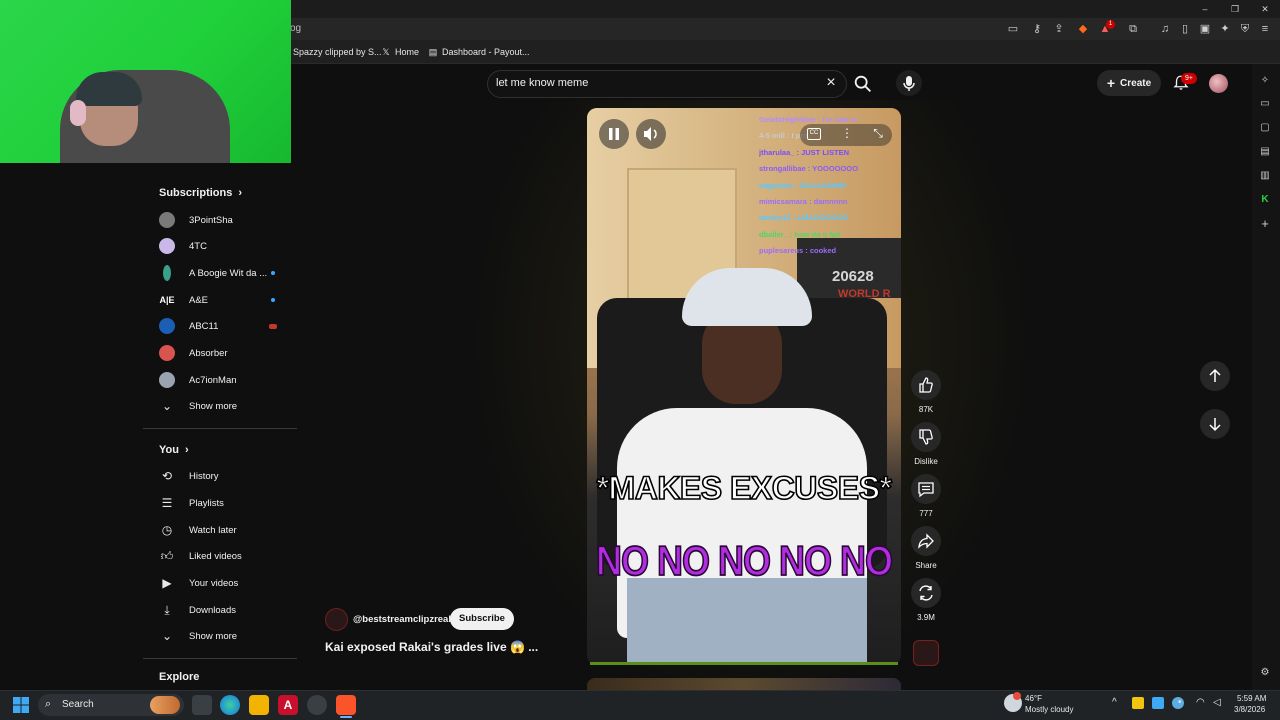  What do you see at coordinates (1205, 9) in the screenshot?
I see `minimize-icon: –` at bounding box center [1205, 9].